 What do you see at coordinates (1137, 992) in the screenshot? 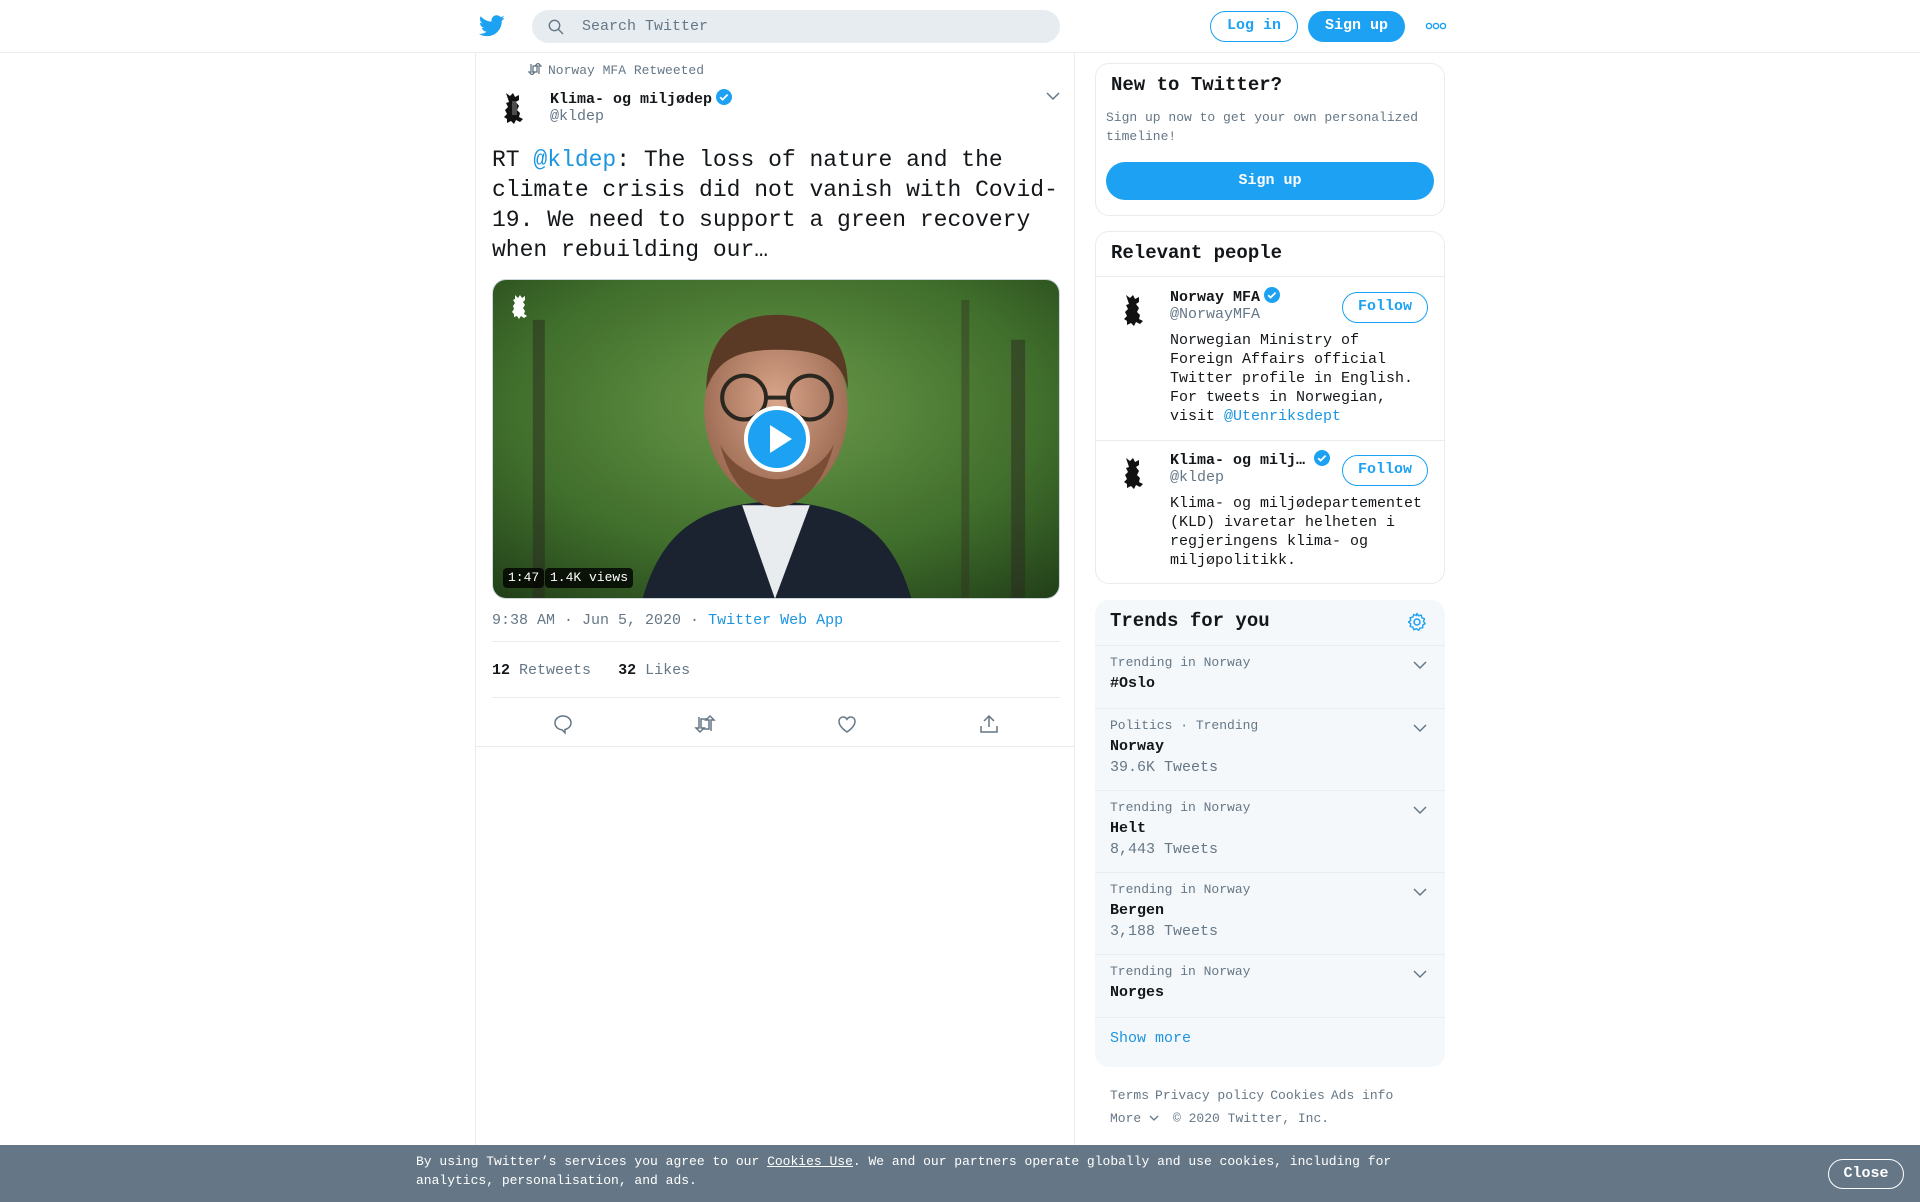
I see `trend-name: Norges` at bounding box center [1137, 992].